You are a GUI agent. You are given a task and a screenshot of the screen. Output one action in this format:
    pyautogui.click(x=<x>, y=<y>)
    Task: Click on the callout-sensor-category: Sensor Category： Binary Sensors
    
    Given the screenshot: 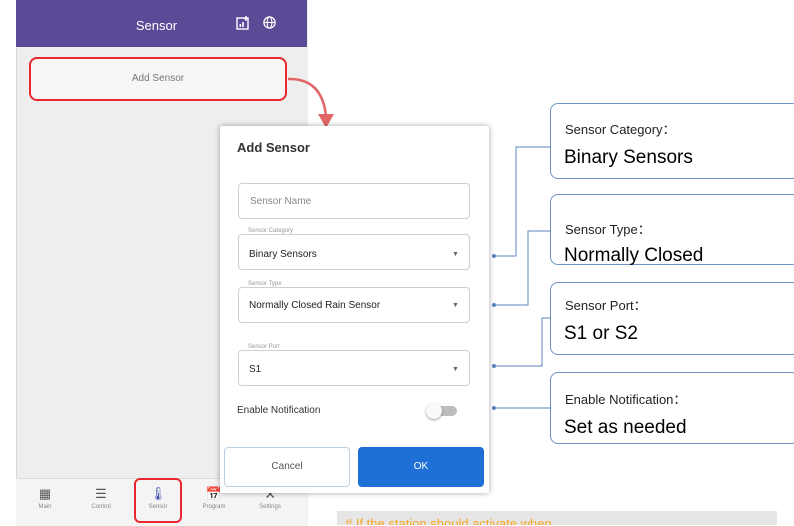 What is the action you would take?
    pyautogui.click(x=672, y=141)
    